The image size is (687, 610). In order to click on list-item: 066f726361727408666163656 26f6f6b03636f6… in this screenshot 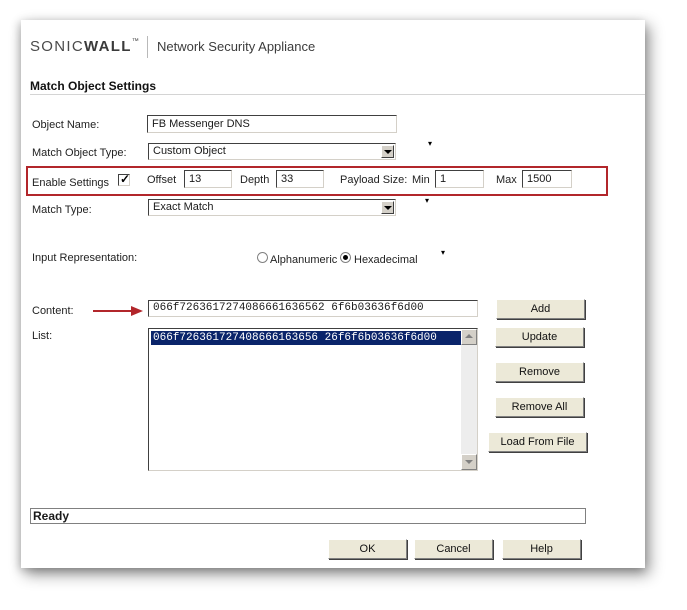, I will do `click(306, 338)`.